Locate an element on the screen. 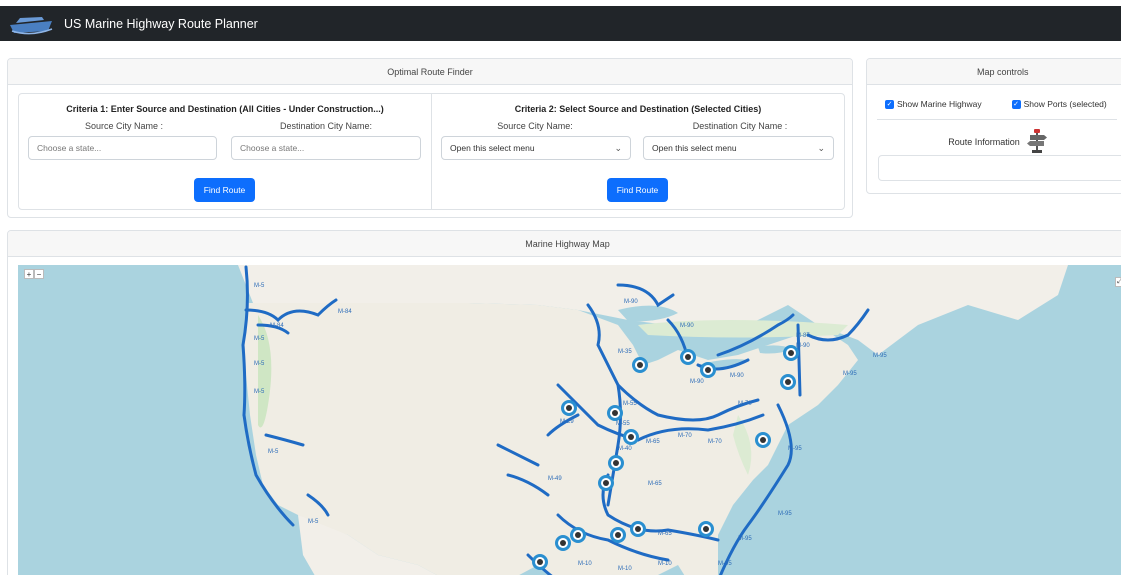 Image resolution: width=1121 pixels, height=575 pixels. zoom-controls: + − is located at coordinates (34, 274).